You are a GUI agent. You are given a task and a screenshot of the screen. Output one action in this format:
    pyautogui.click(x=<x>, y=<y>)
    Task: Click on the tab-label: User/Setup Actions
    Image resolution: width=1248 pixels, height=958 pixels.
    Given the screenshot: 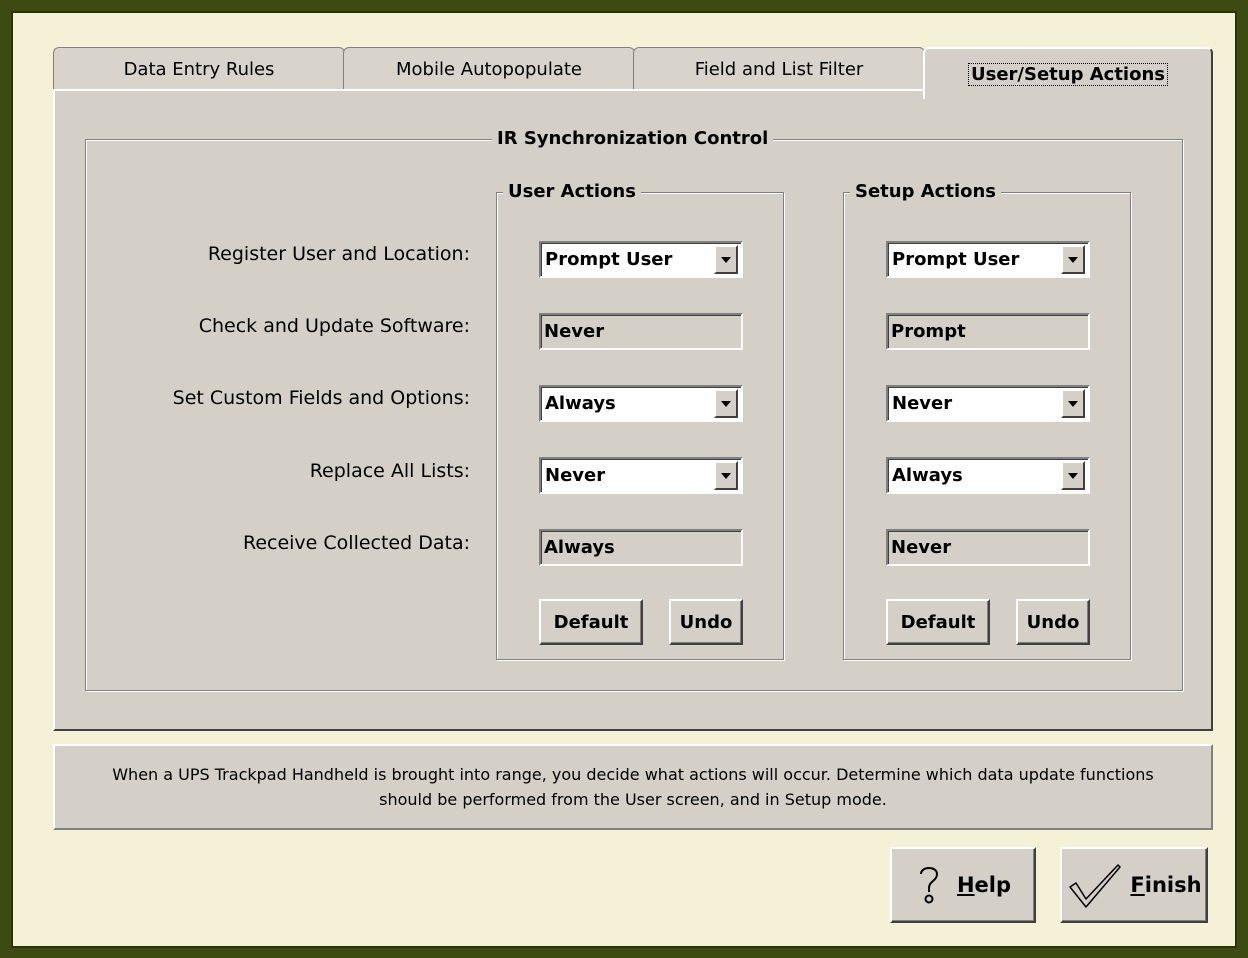 What is the action you would take?
    pyautogui.click(x=1067, y=74)
    